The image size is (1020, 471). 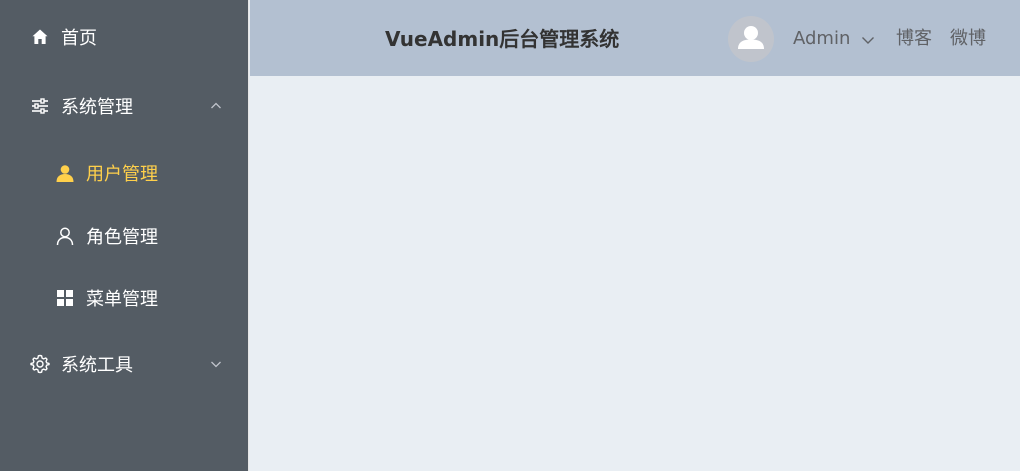 I want to click on sidebar-item-label: 角色管理, so click(x=122, y=237).